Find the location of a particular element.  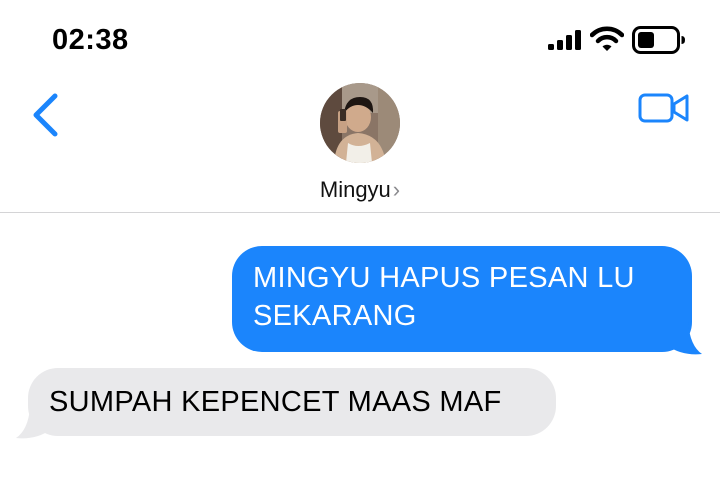

avatar-photo is located at coordinates (360, 123).